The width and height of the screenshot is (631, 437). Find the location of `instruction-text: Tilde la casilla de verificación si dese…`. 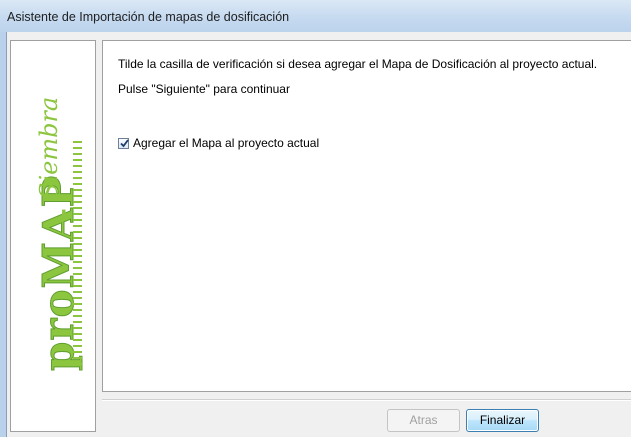

instruction-text: Tilde la casilla de verificación si dese… is located at coordinates (358, 64).